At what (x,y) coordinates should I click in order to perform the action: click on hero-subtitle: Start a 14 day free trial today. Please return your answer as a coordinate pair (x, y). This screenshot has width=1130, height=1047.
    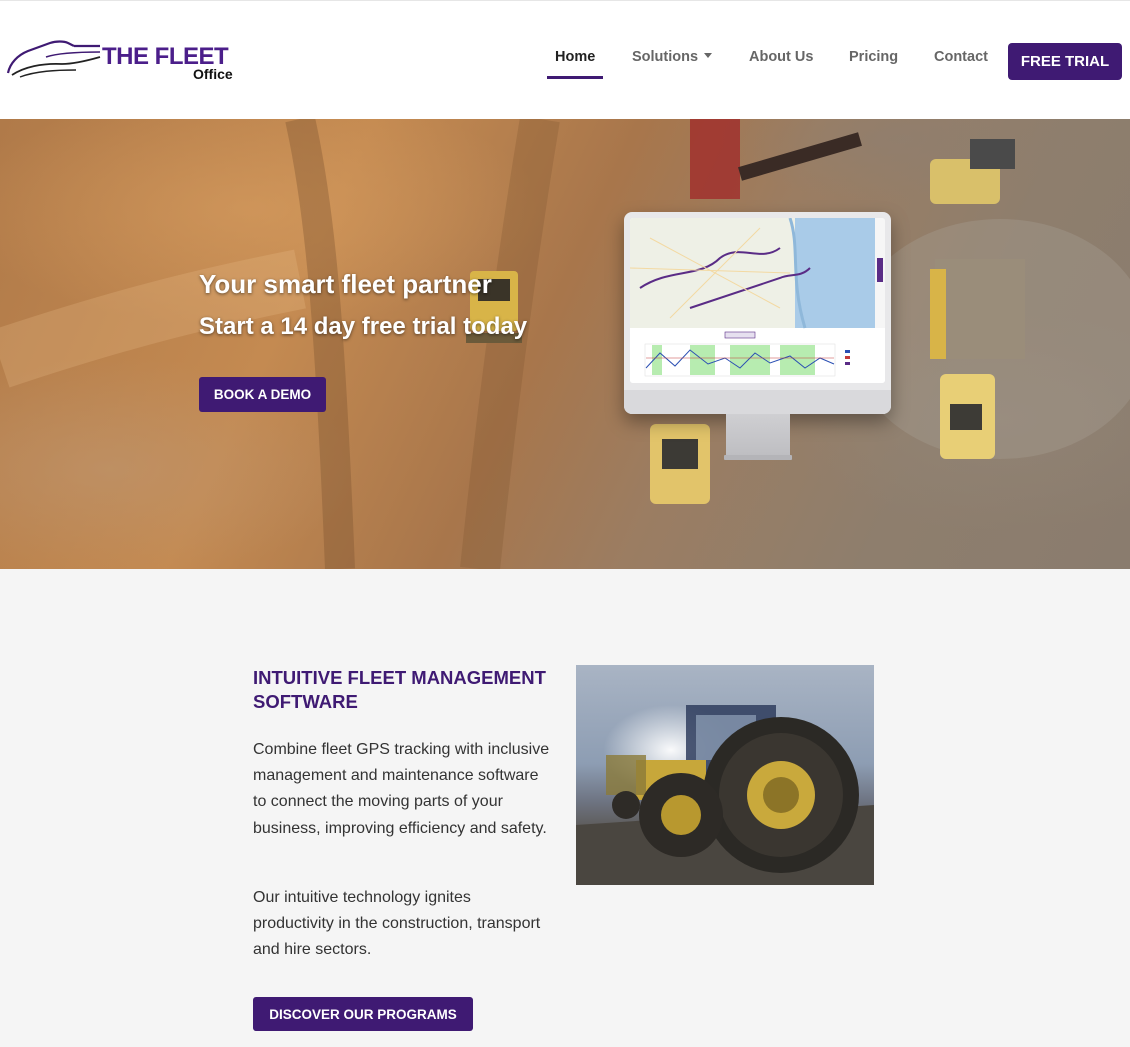
    Looking at the image, I should click on (363, 326).